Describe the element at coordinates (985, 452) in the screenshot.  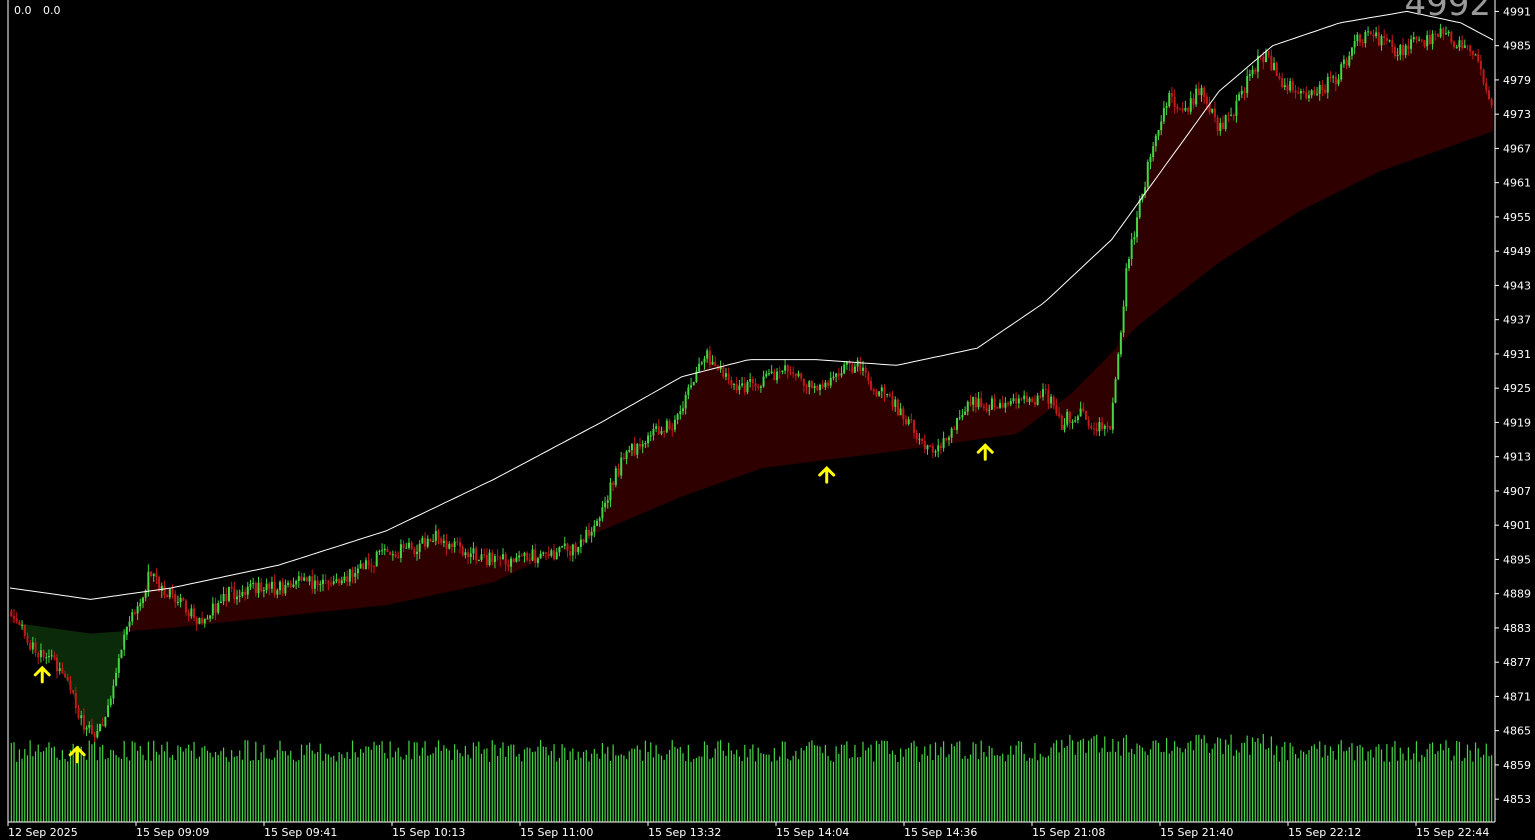
I see `buy-arrow-shape` at that location.